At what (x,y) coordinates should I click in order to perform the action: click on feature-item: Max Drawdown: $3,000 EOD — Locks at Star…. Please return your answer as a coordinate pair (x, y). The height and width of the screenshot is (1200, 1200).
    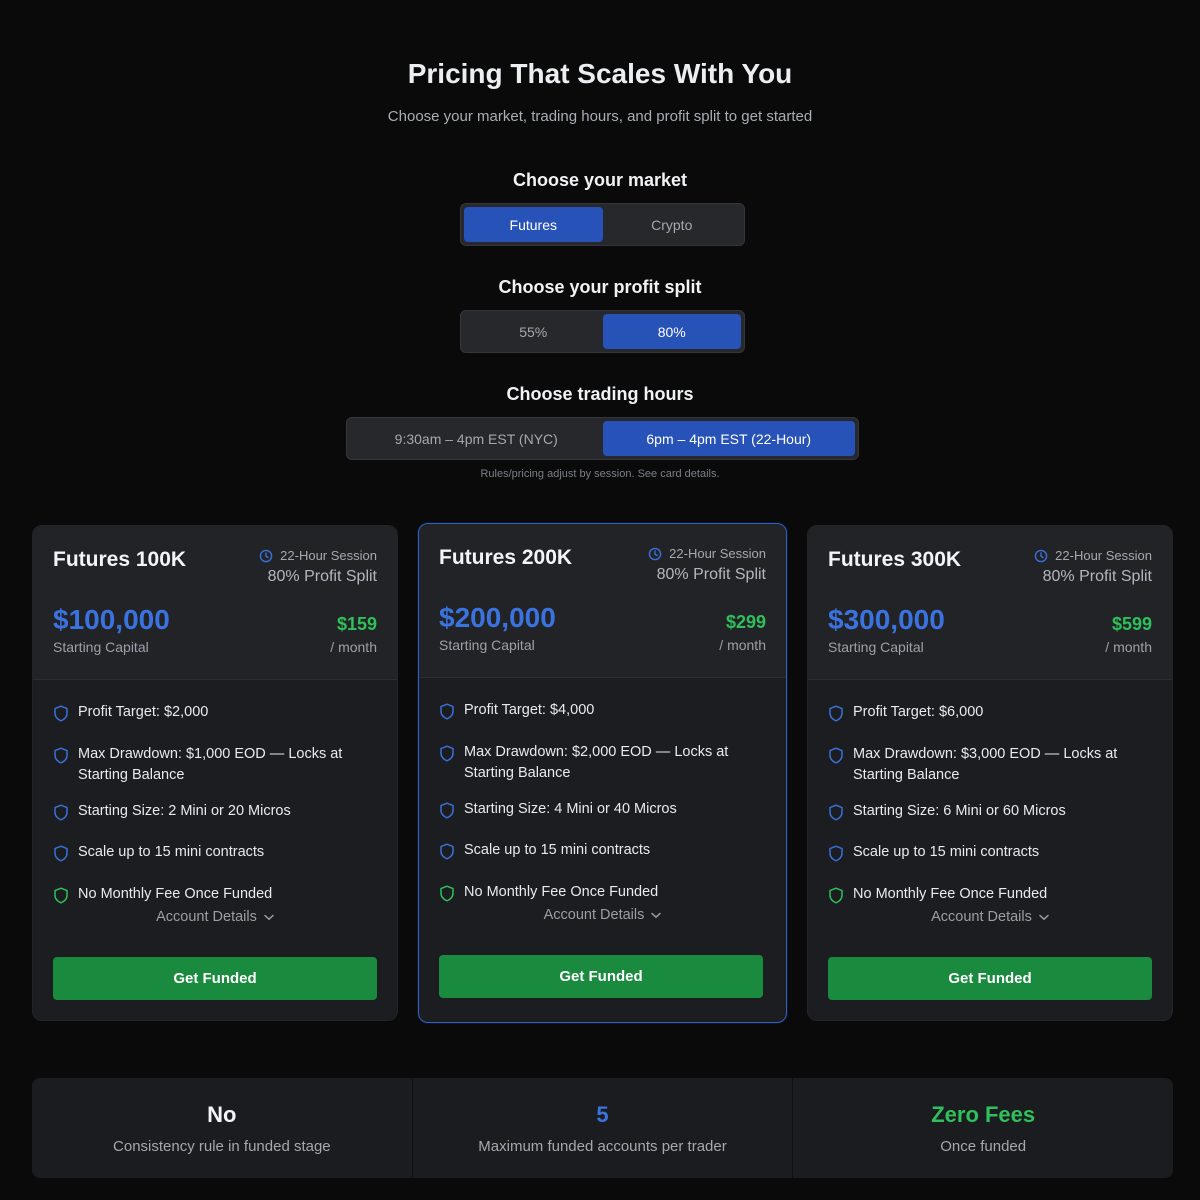
    Looking at the image, I should click on (991, 765).